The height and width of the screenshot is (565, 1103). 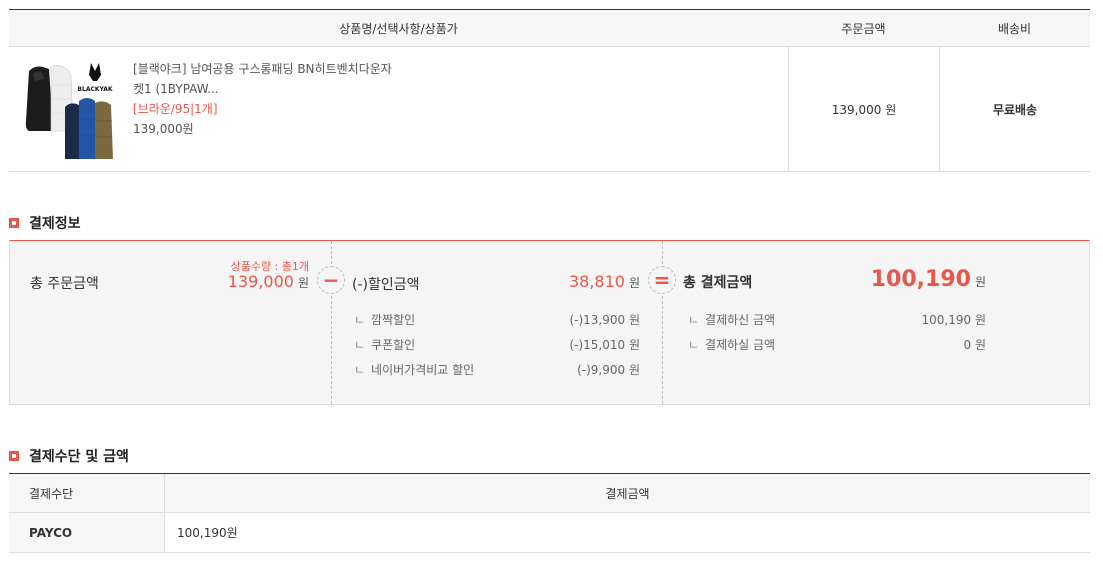 I want to click on list-item: ㄴ 네이버가격비교 할인 (-)9,900 원, so click(x=497, y=370).